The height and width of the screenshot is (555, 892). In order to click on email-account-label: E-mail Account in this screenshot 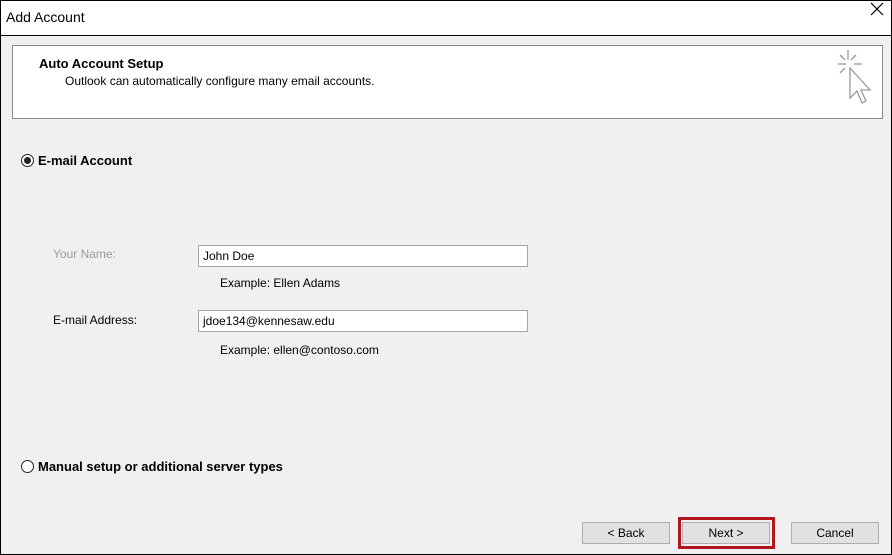, I will do `click(85, 160)`.